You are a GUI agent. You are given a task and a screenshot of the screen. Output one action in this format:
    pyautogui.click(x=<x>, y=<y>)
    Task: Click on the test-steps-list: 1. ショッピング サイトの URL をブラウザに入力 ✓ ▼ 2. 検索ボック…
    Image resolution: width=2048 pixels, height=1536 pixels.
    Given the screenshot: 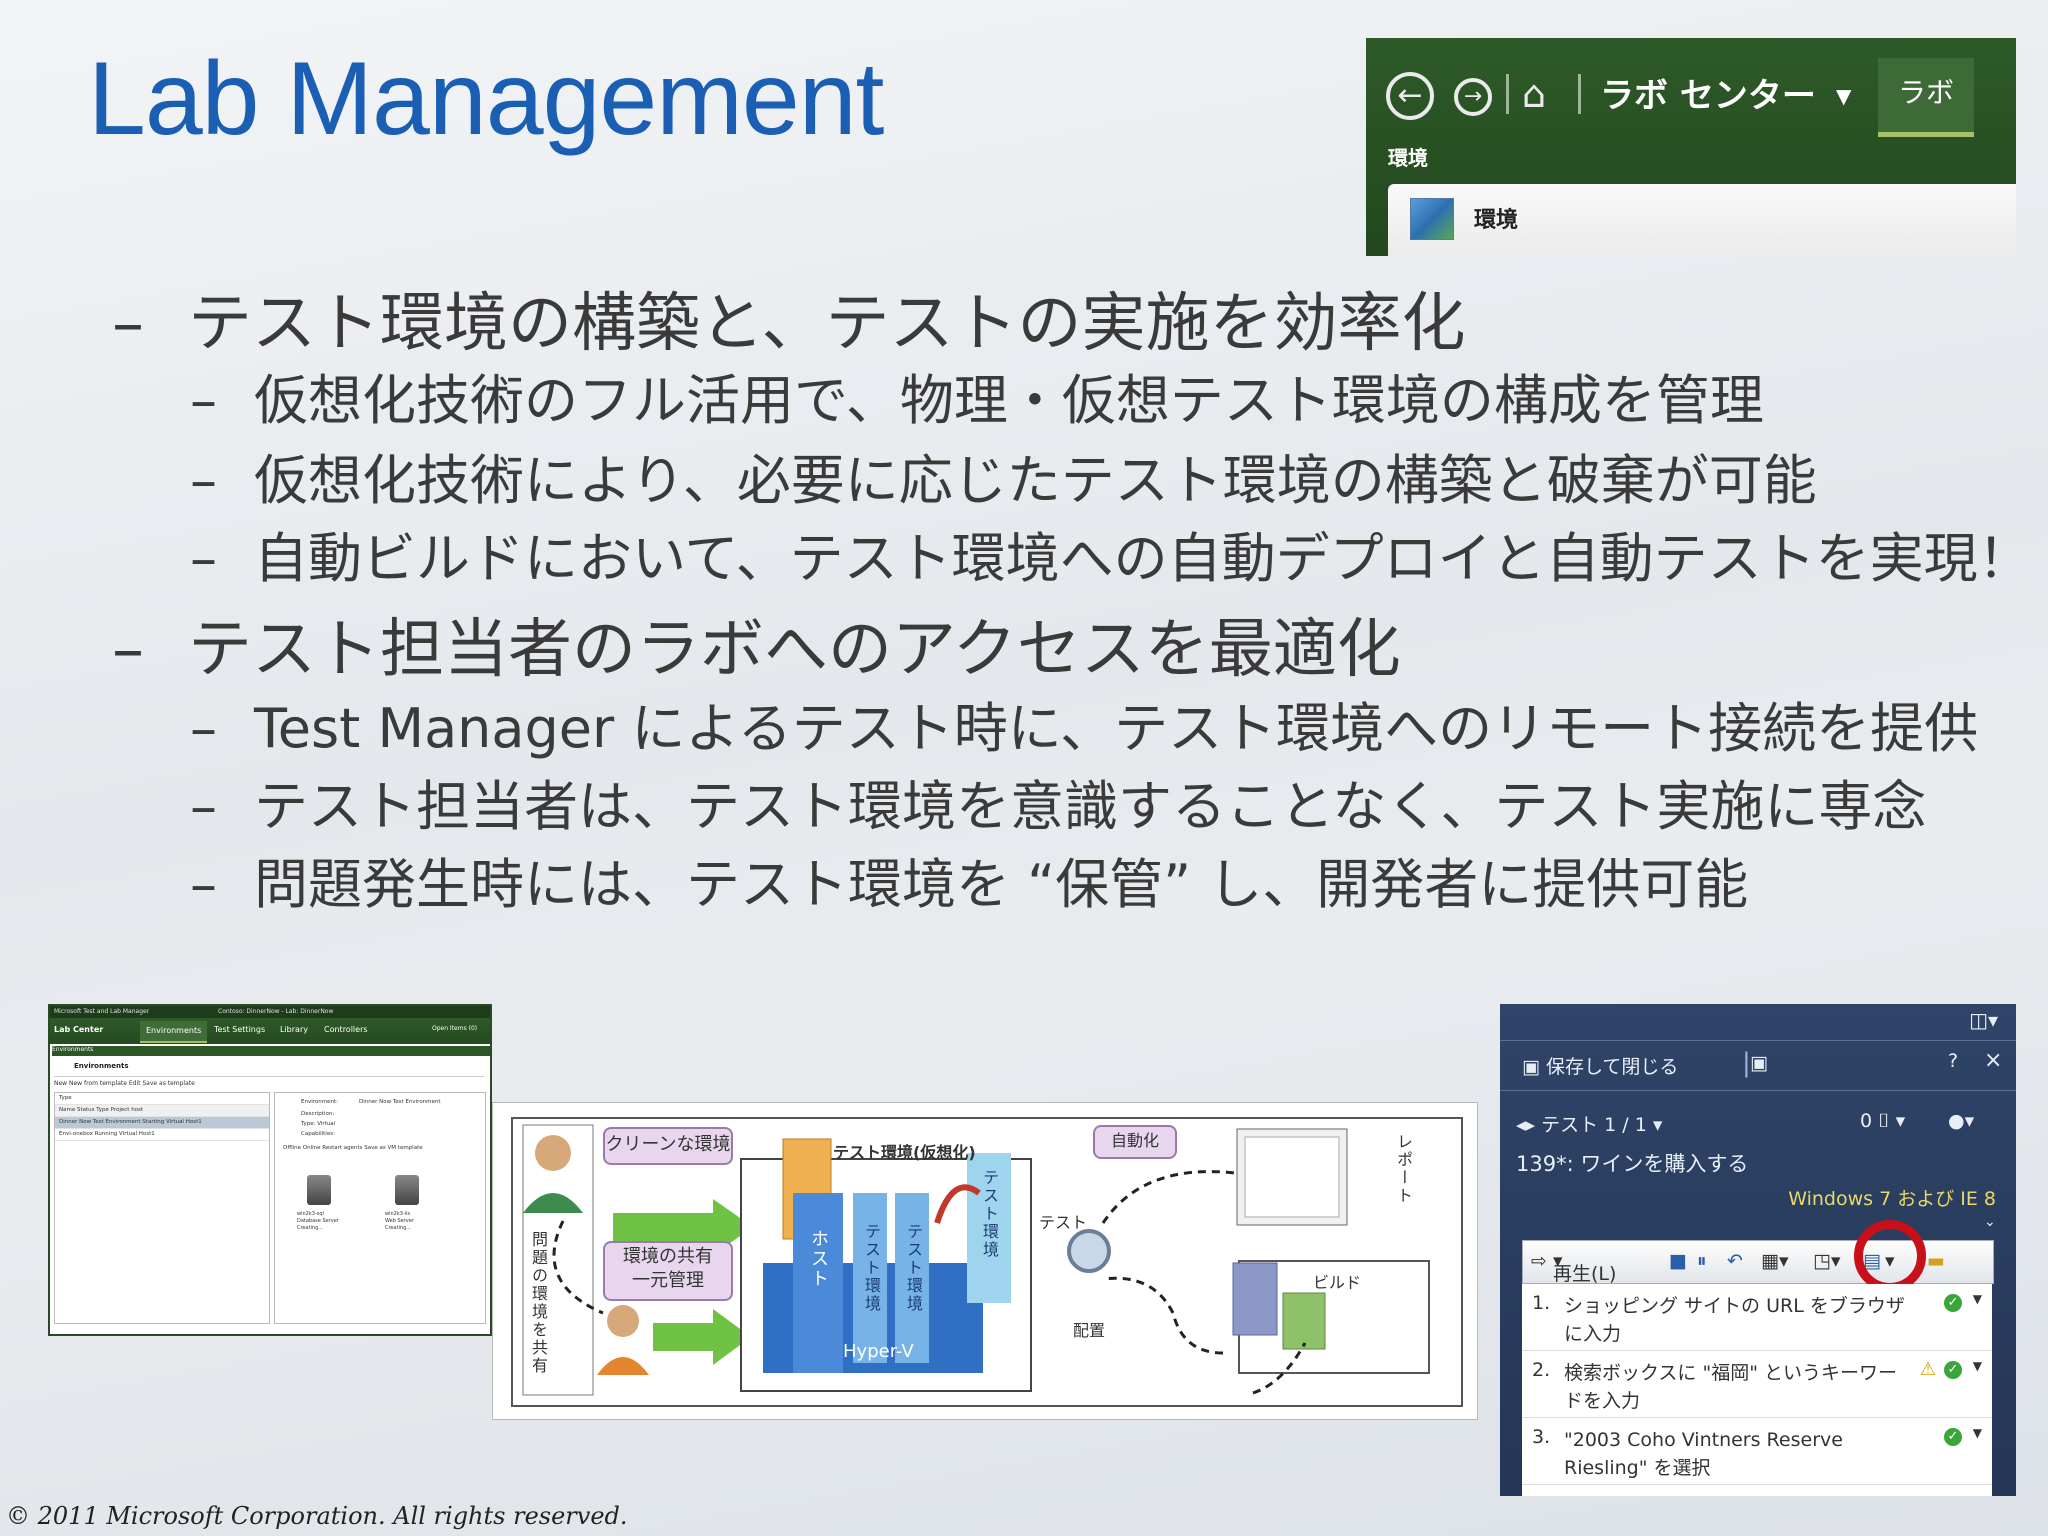 What is the action you would take?
    pyautogui.click(x=1757, y=1390)
    